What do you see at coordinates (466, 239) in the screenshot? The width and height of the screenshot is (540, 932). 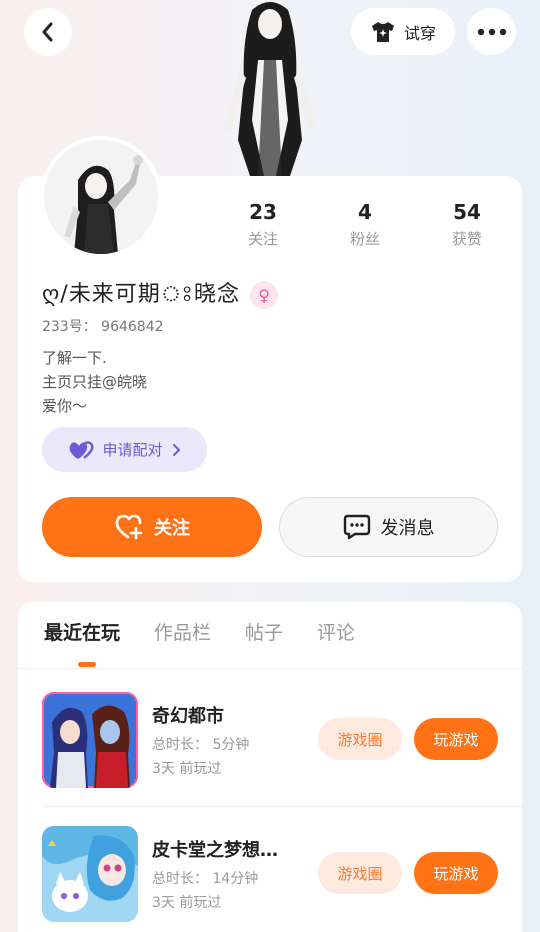 I see `stat-label: 获赞` at bounding box center [466, 239].